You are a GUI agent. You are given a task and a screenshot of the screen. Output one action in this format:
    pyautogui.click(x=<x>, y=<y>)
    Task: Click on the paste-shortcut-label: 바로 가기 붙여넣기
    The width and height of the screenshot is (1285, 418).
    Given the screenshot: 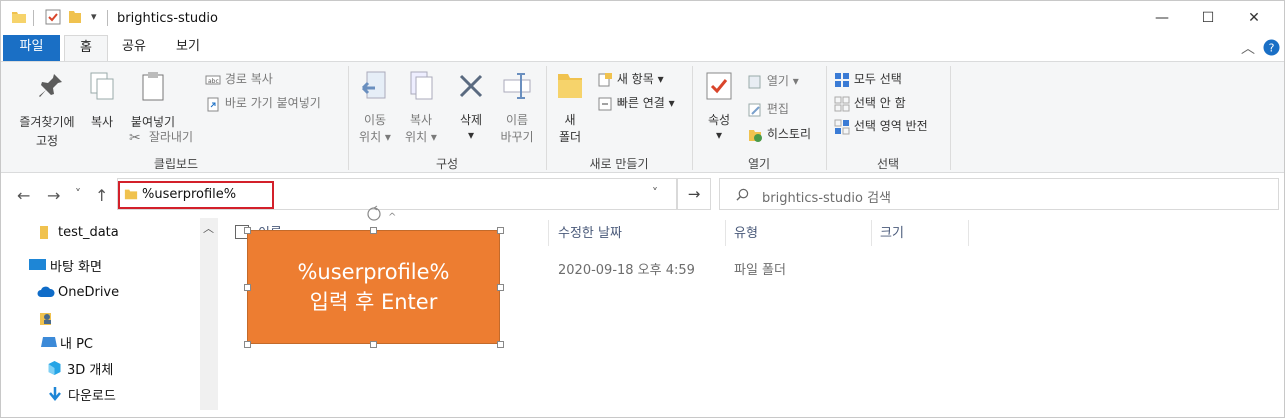 What is the action you would take?
    pyautogui.click(x=272, y=103)
    